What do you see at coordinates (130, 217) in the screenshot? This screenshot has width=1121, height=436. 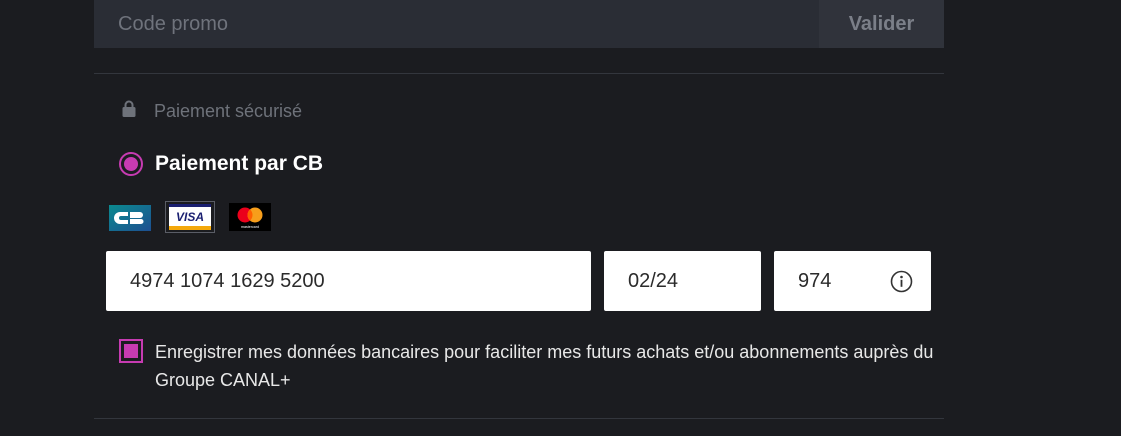 I see `cb-logo` at bounding box center [130, 217].